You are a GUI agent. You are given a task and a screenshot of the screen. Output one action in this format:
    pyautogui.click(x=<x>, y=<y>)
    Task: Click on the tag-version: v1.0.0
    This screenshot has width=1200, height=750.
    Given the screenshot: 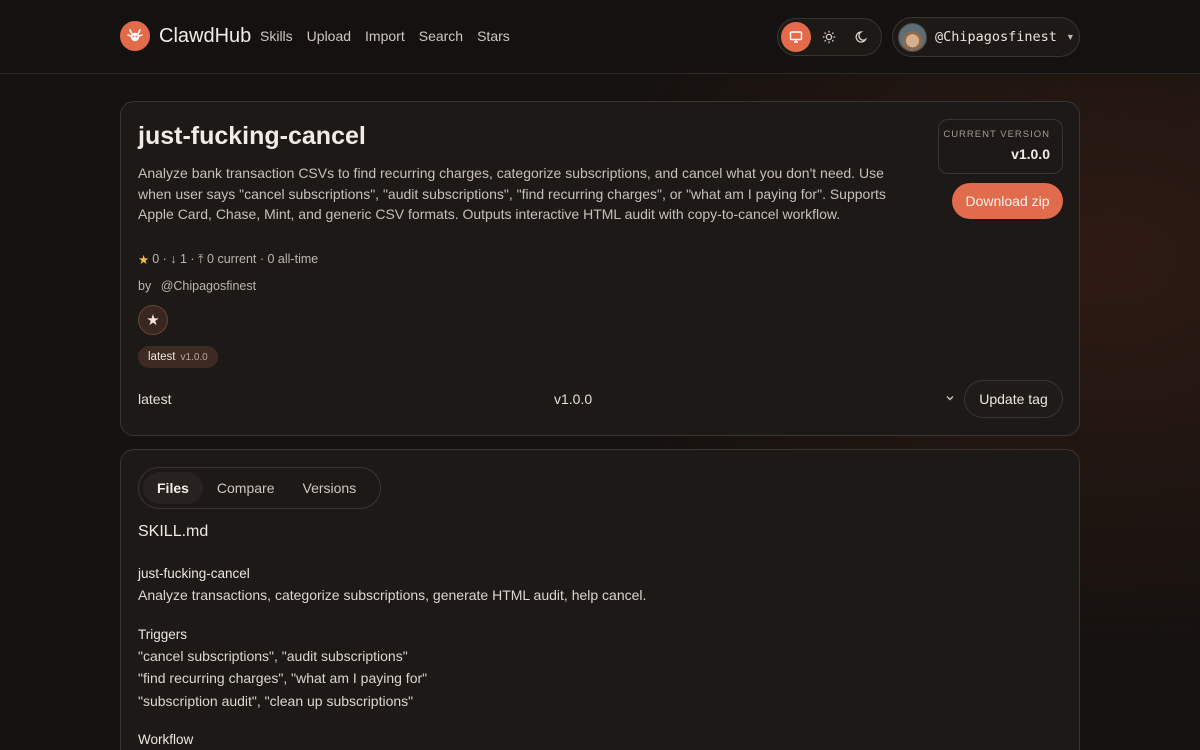 What is the action you would take?
    pyautogui.click(x=194, y=357)
    